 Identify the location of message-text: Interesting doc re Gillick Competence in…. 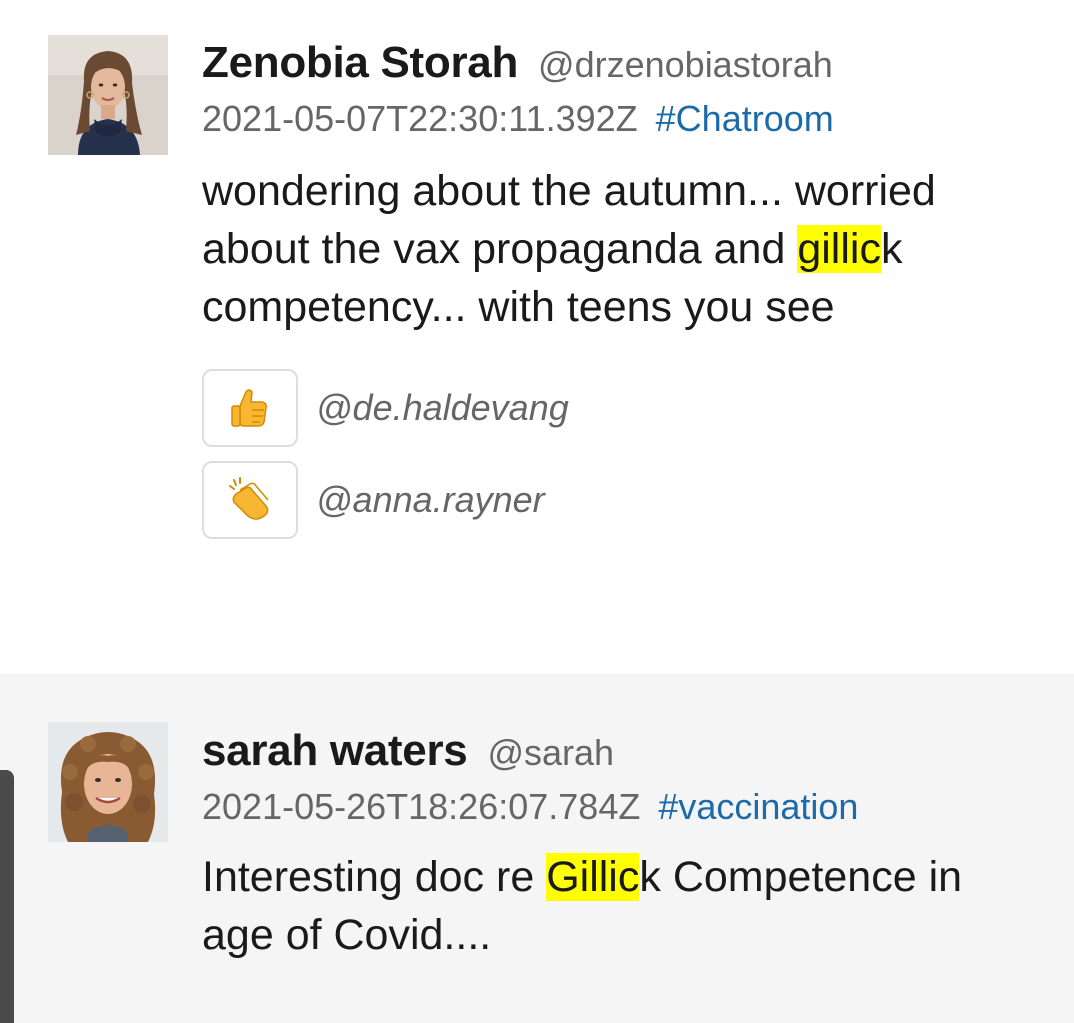
(617, 906).